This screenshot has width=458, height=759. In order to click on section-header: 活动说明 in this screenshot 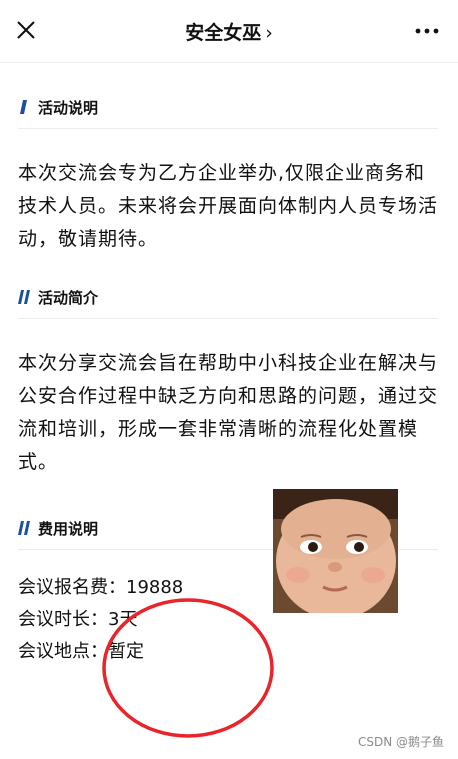, I will do `click(228, 110)`.